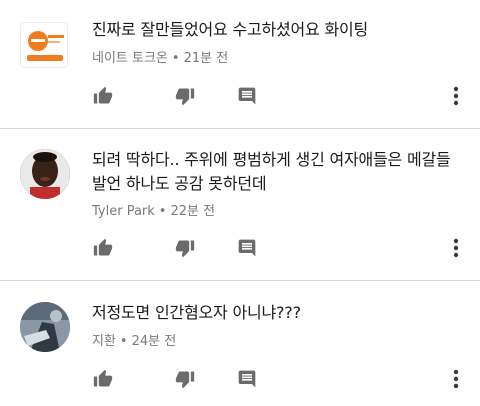 The height and width of the screenshot is (406, 480). Describe the element at coordinates (123, 211) in the screenshot. I see `comment-author: Tyler Park` at that location.